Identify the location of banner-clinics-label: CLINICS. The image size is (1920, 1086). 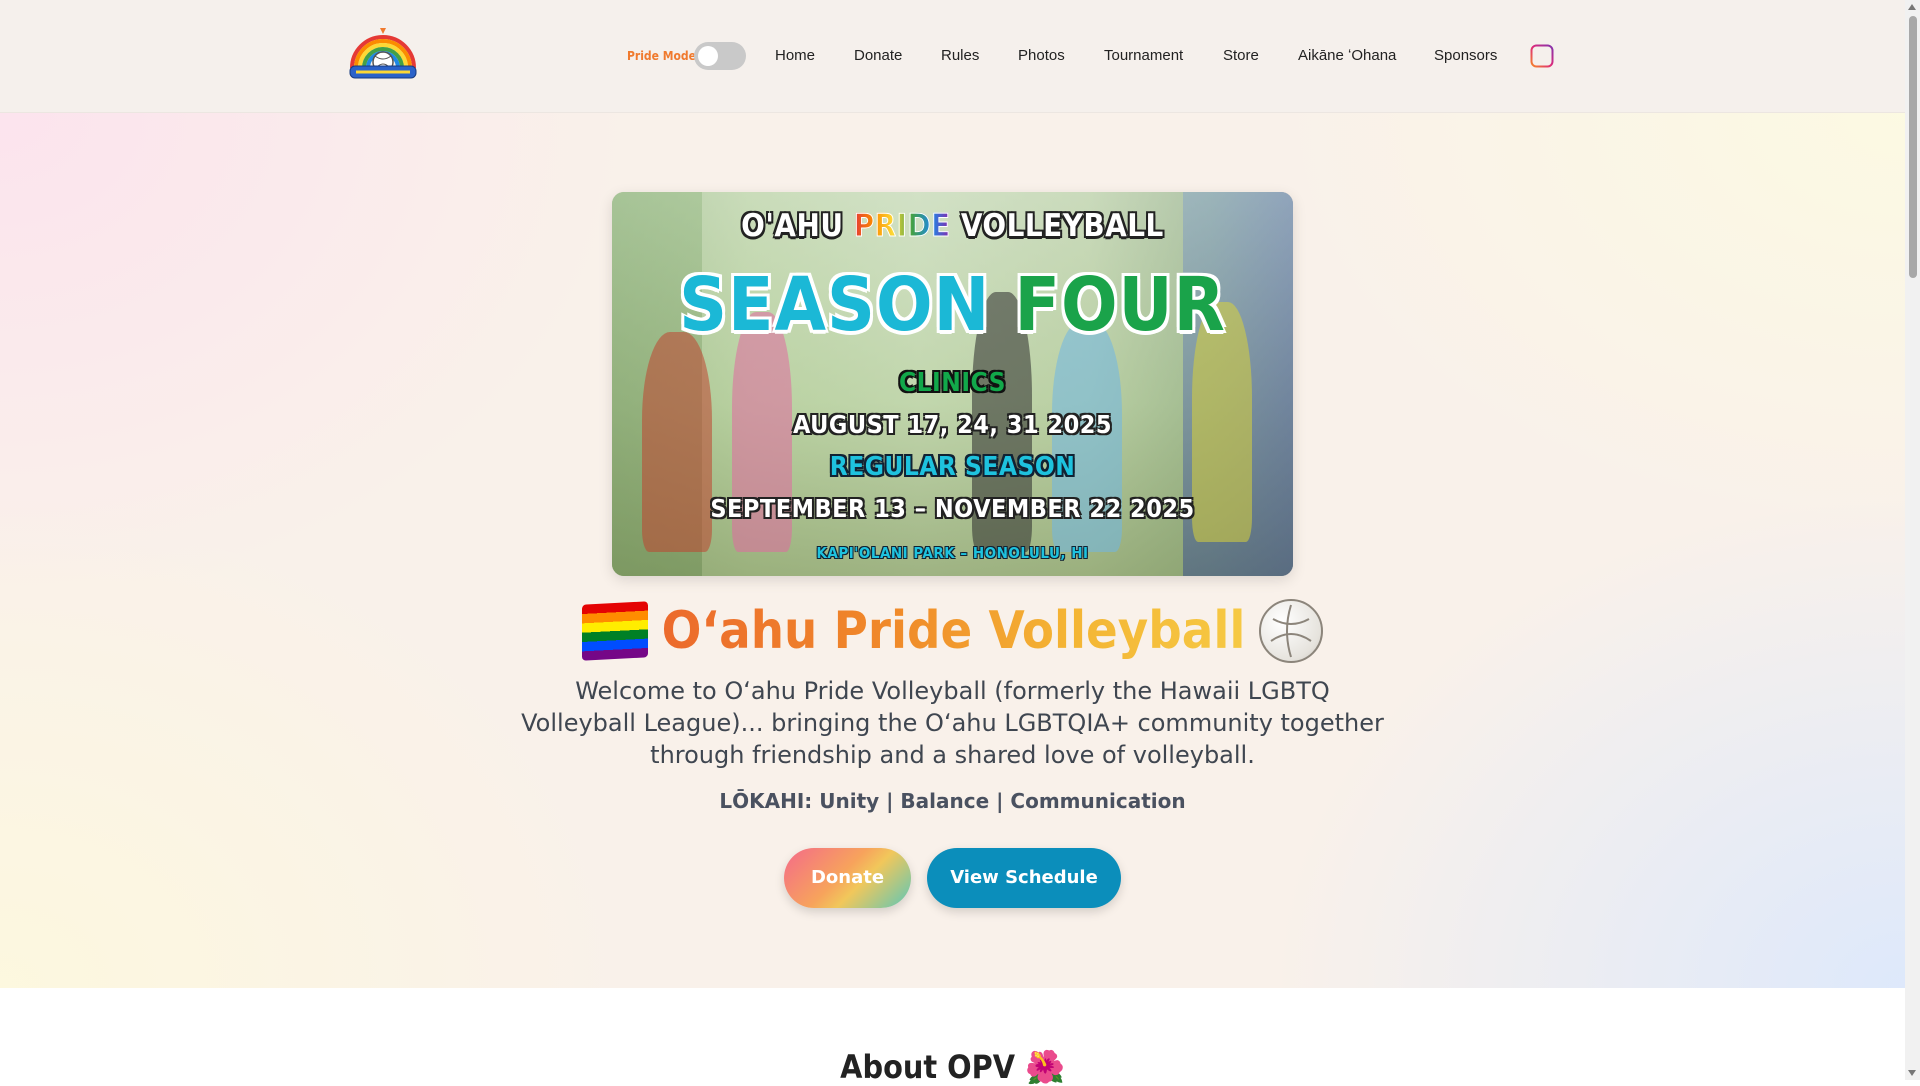
(952, 383).